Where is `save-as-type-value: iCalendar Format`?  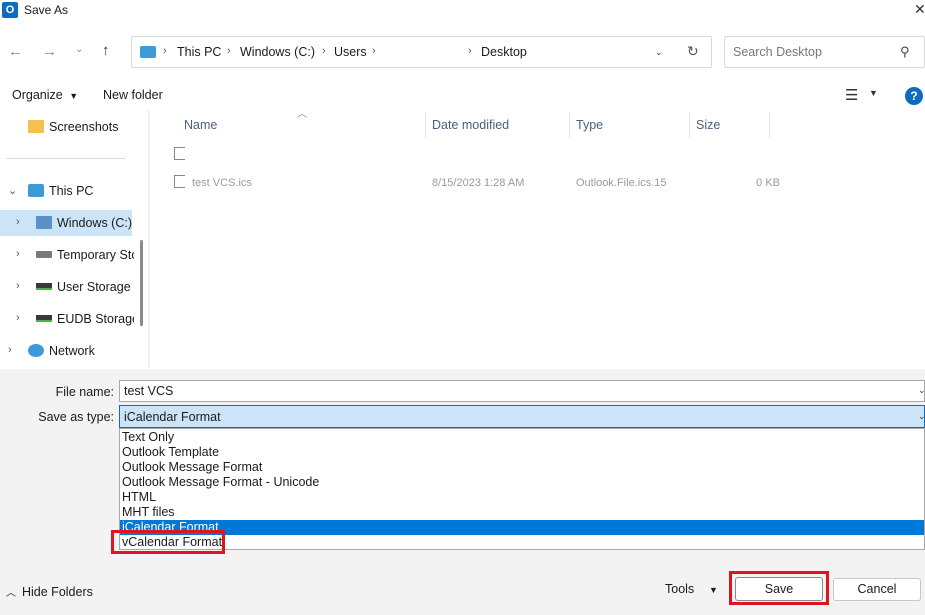 save-as-type-value: iCalendar Format is located at coordinates (172, 417).